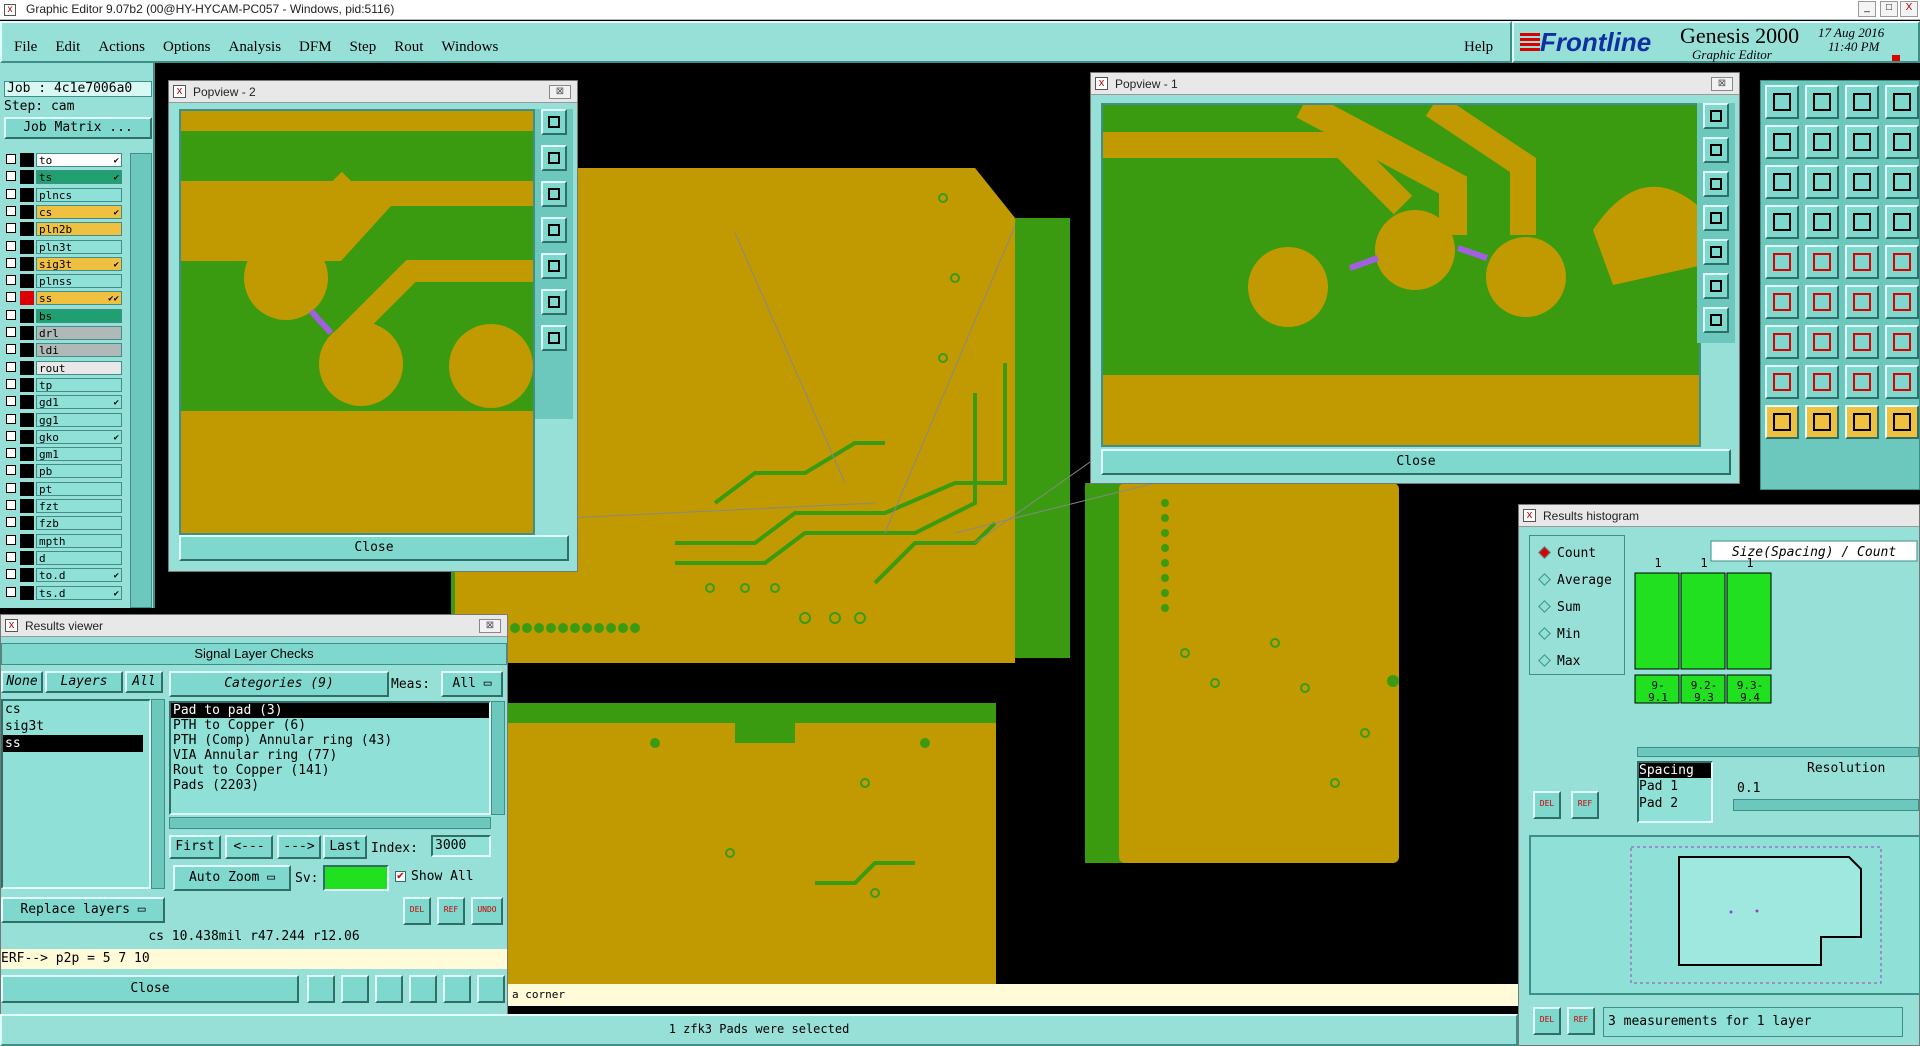  What do you see at coordinates (65, 523) in the screenshot?
I see `layer-row: fzb` at bounding box center [65, 523].